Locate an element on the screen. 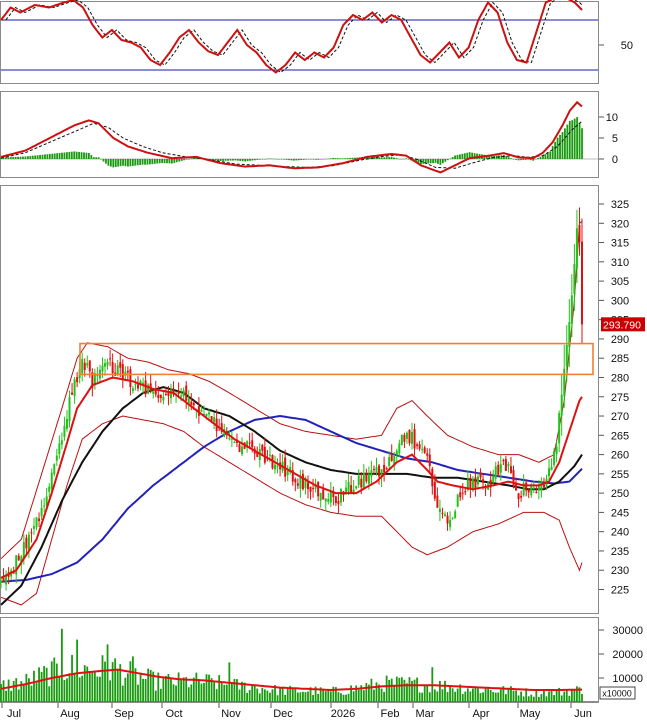  x-tick-label-2026: 2026 is located at coordinates (343, 714).